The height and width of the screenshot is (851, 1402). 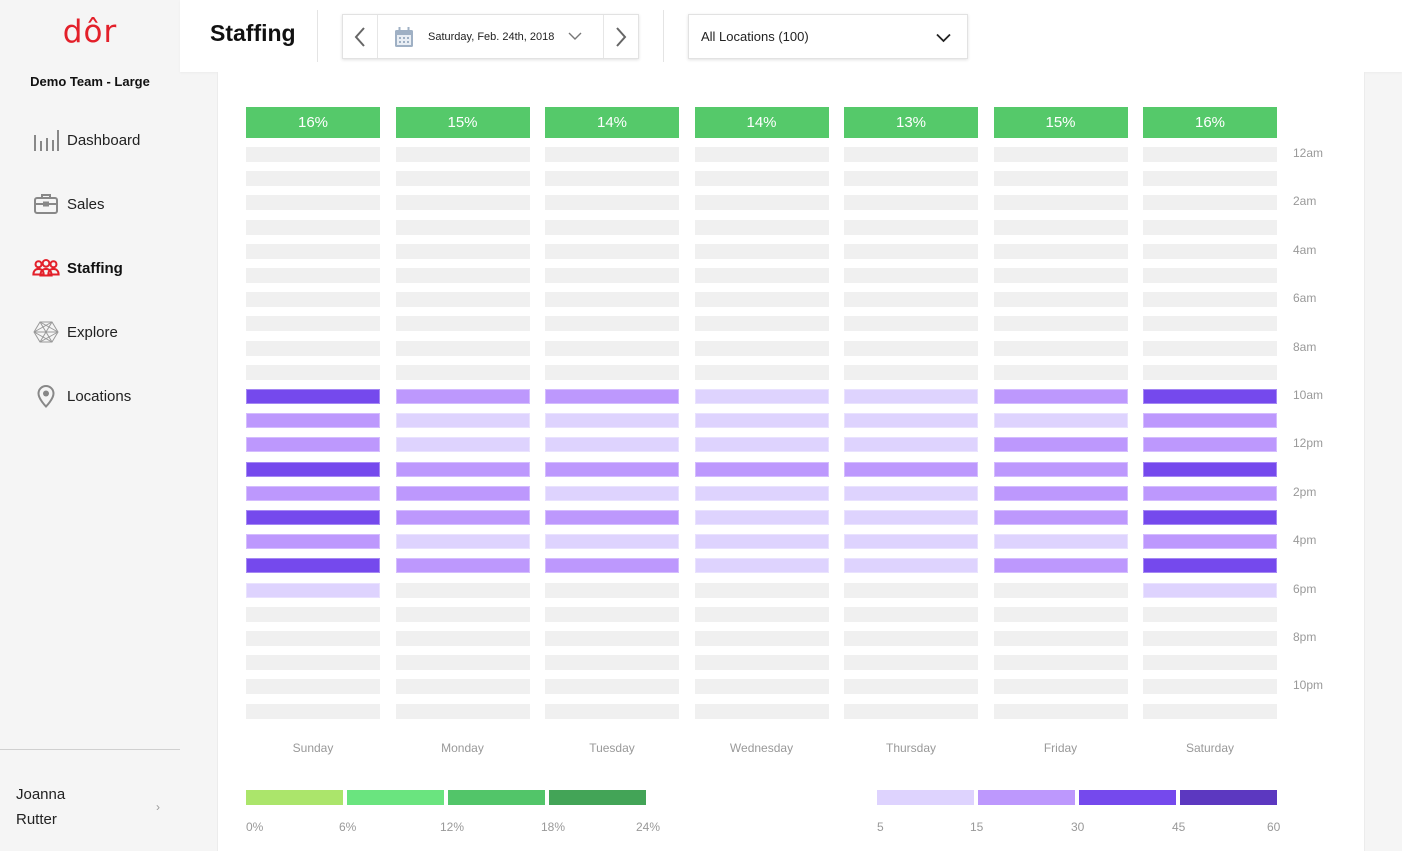 I want to click on sidebar-item-locations: Locations, so click(x=102, y=396).